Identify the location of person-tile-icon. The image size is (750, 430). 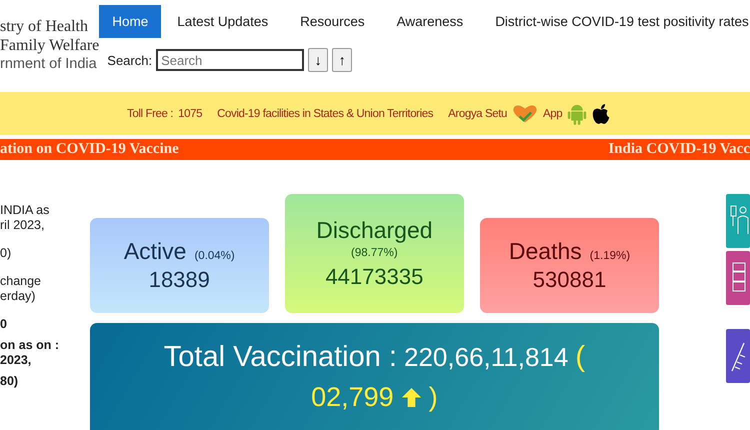
(738, 221).